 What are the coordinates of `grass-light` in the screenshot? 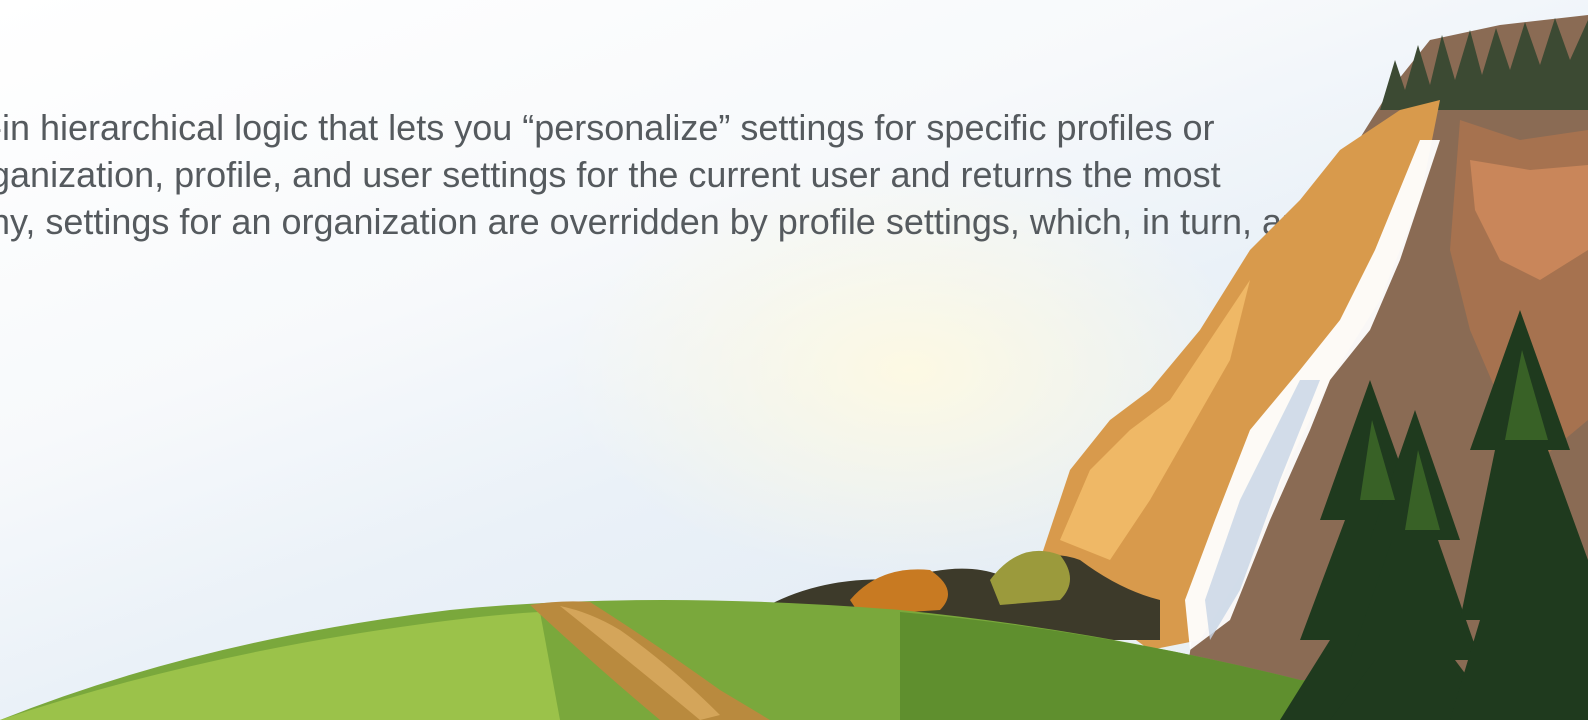 It's located at (280, 666).